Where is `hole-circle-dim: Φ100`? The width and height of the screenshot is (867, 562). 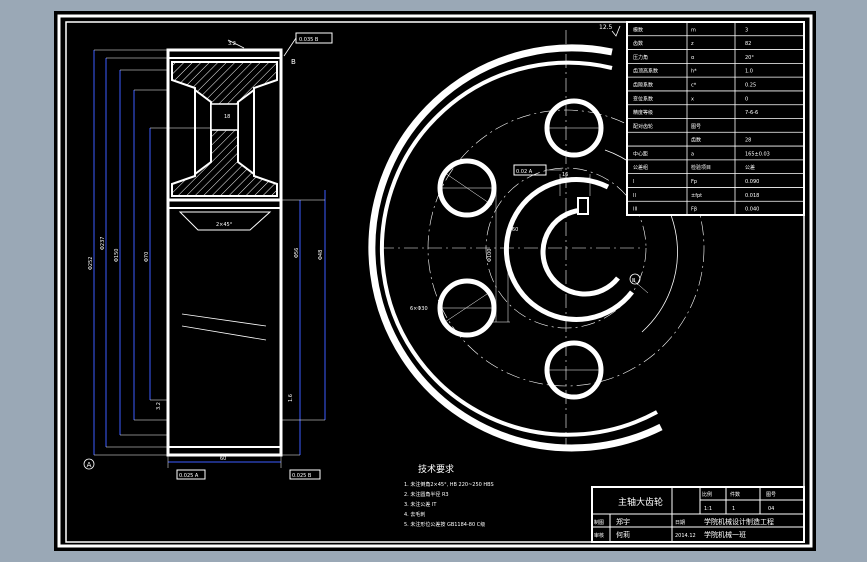
hole-circle-dim: Φ100 is located at coordinates (490, 255).